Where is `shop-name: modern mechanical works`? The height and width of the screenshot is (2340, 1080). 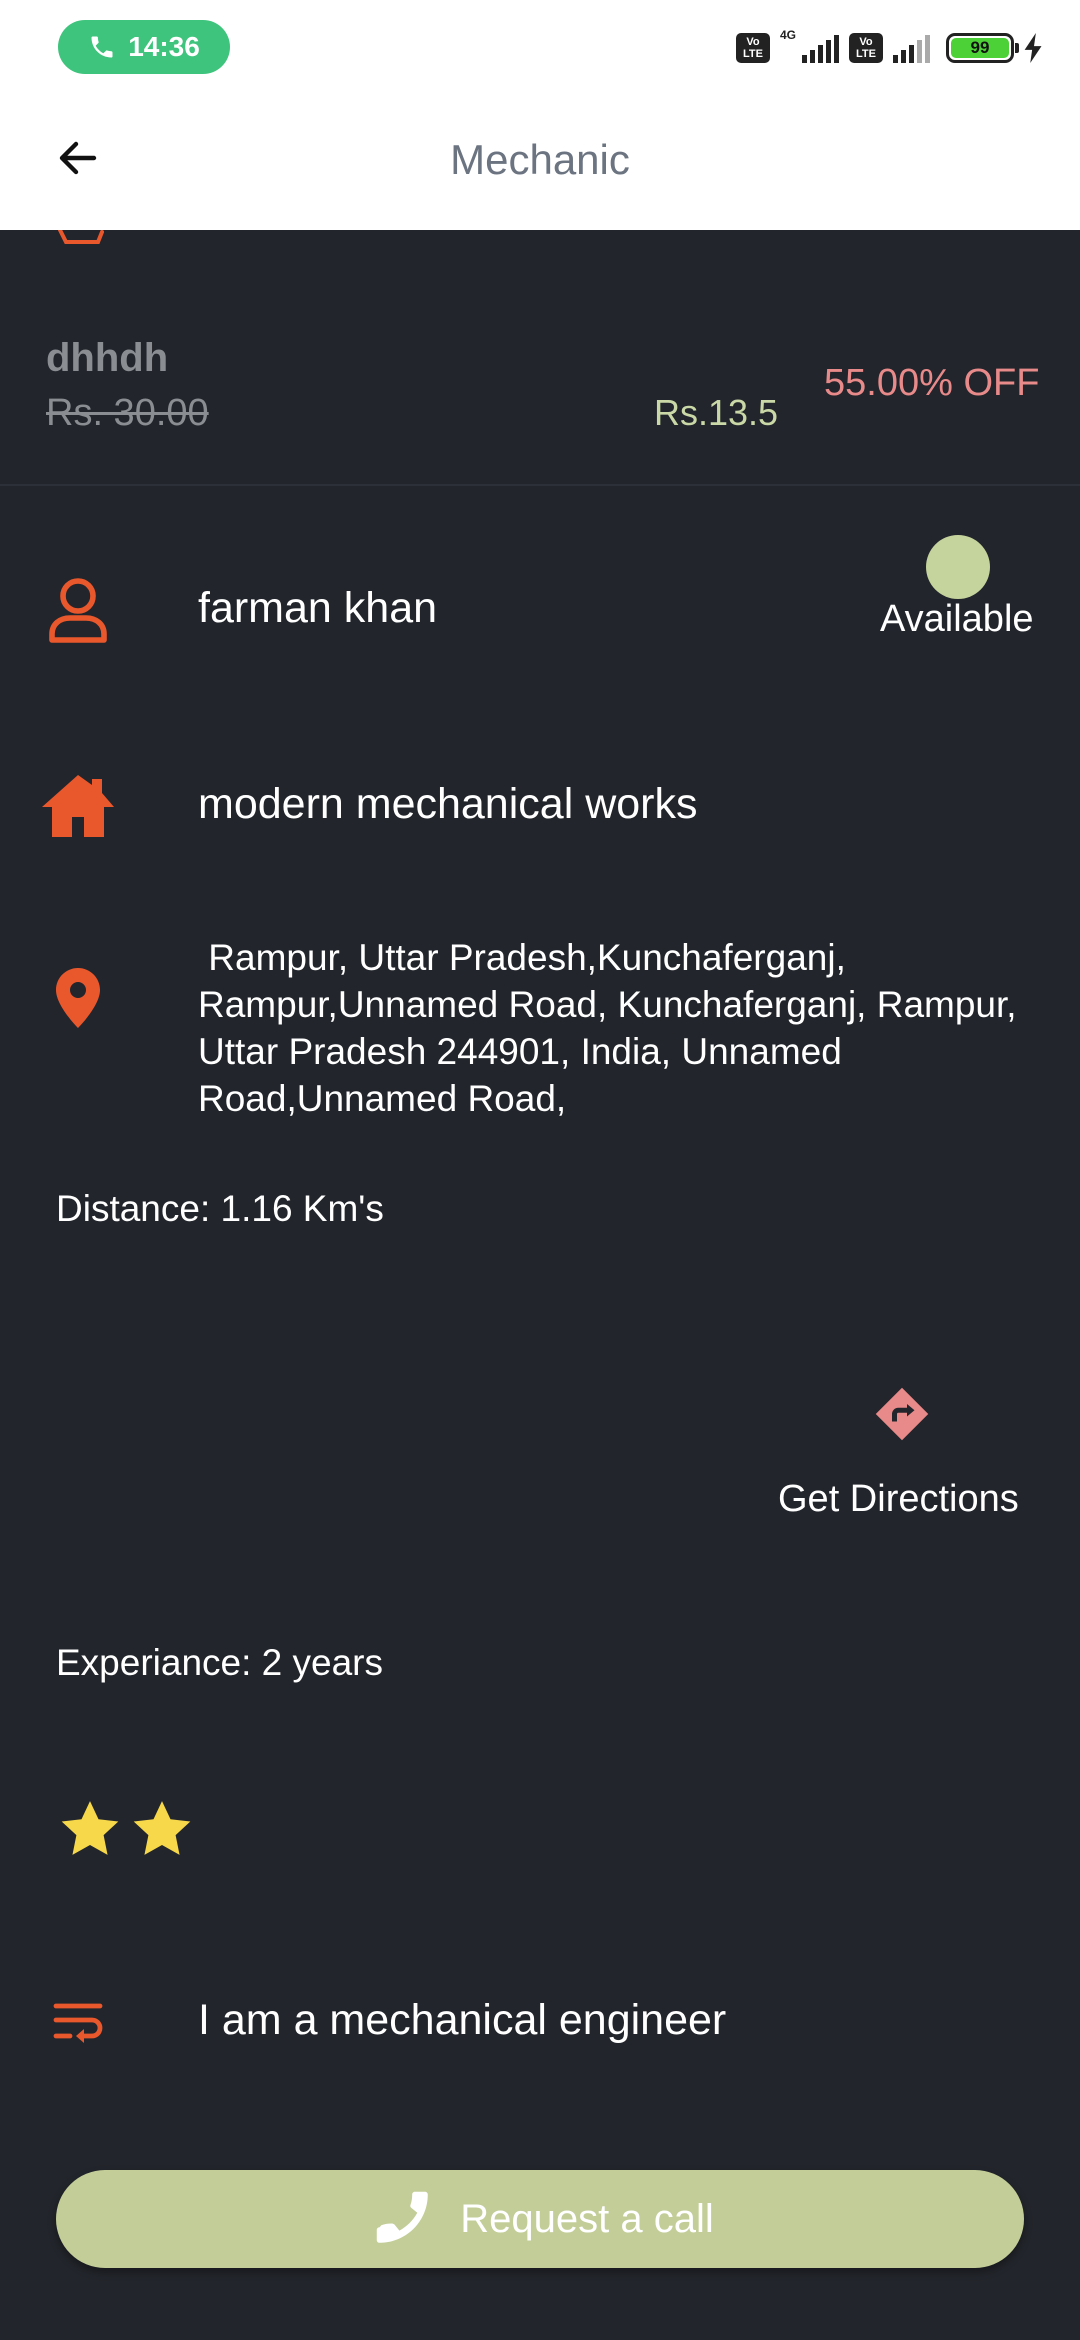 shop-name: modern mechanical works is located at coordinates (448, 804).